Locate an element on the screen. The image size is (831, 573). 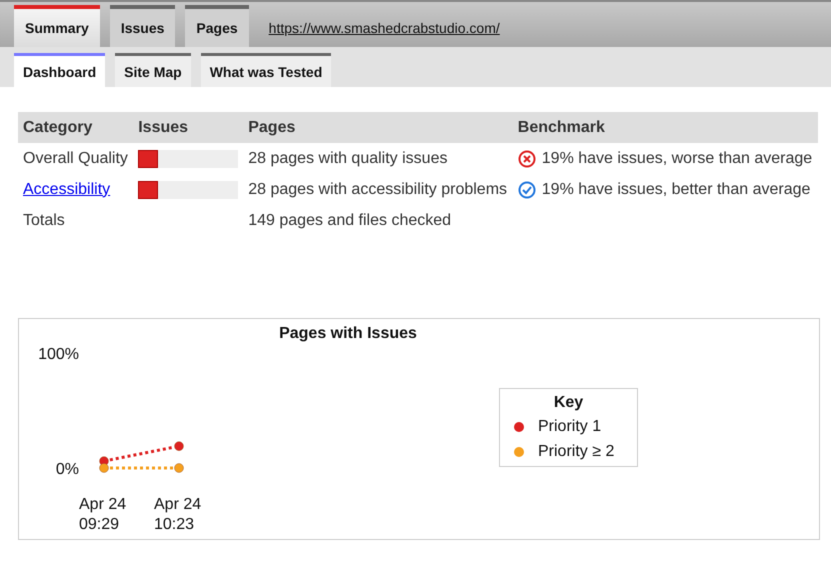
site-link: https://www.smashedcrabstudio.com/ is located at coordinates (384, 28).